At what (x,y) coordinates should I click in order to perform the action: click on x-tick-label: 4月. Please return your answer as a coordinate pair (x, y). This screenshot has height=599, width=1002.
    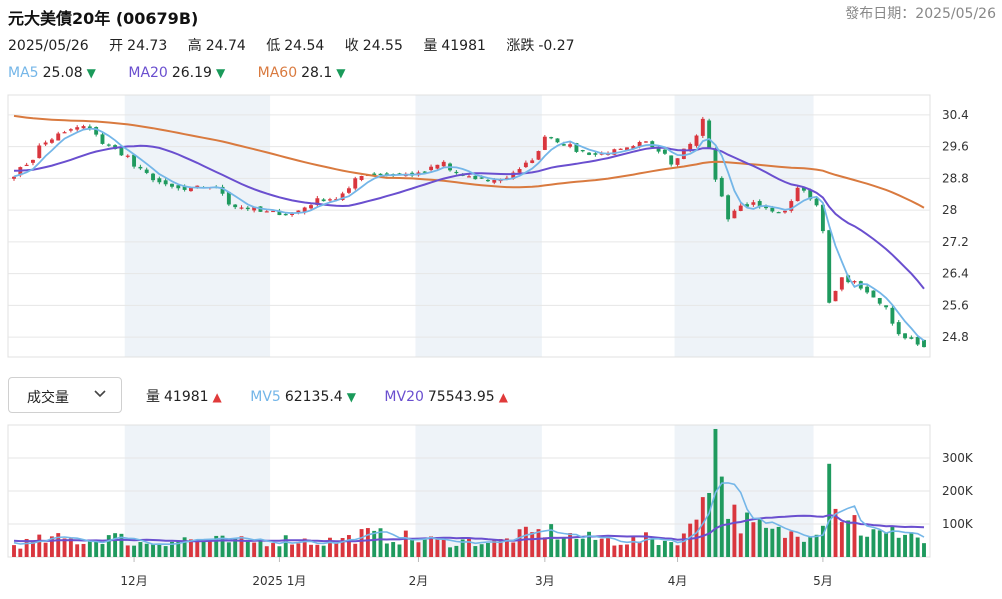
    Looking at the image, I should click on (678, 581).